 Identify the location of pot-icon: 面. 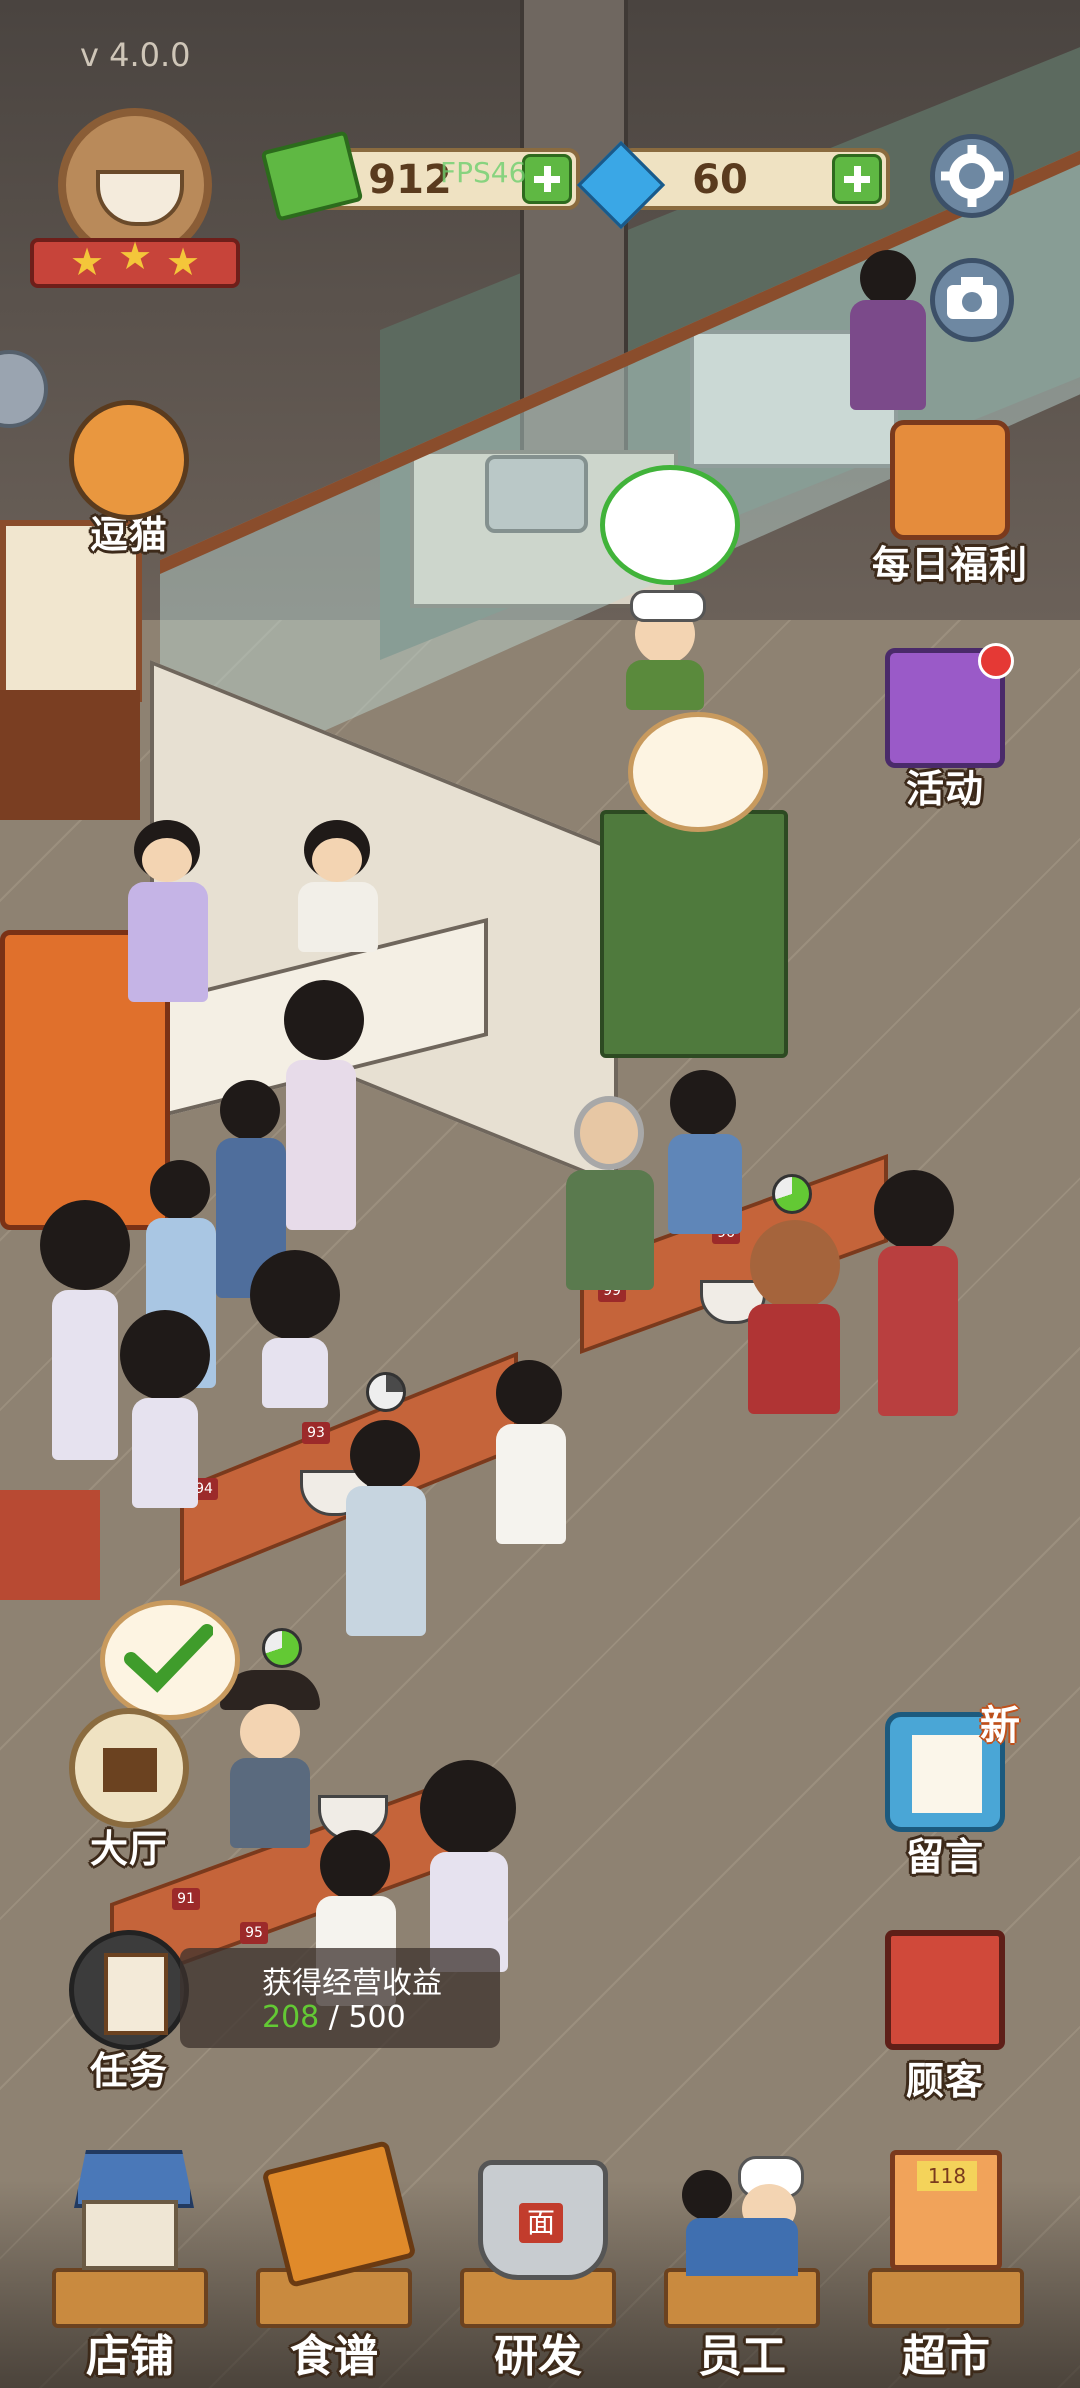
(543, 2220).